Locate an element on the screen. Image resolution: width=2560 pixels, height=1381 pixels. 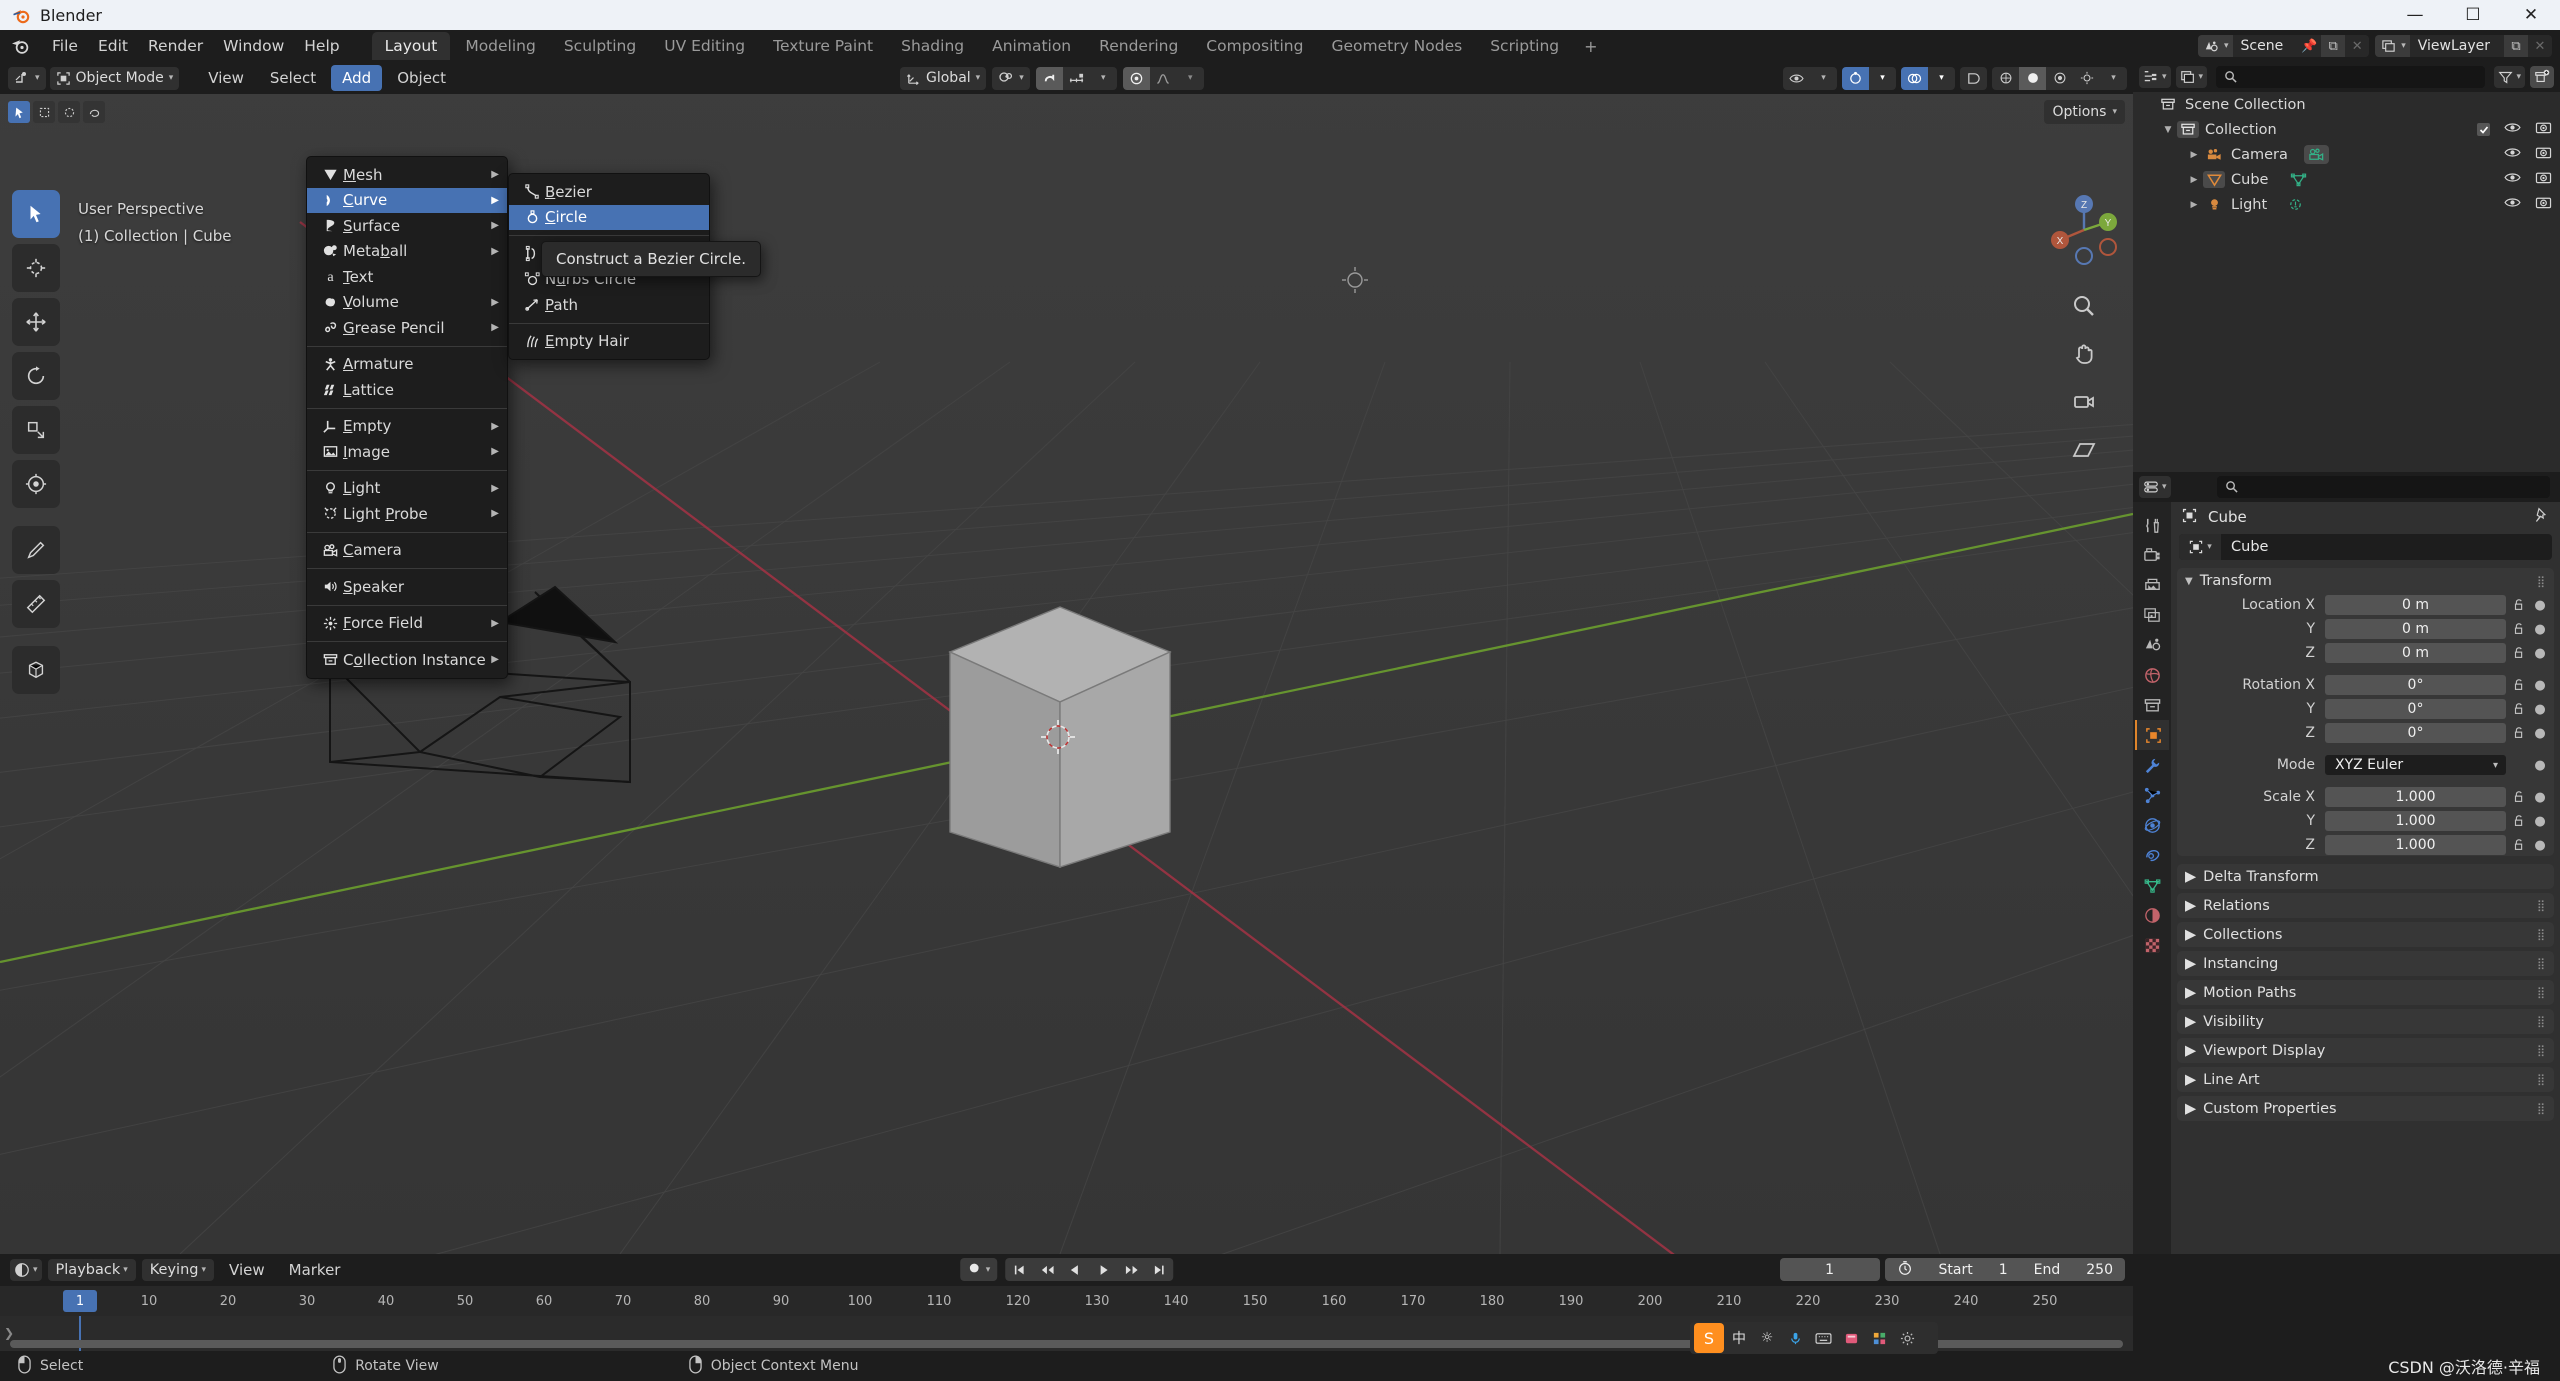
tool-cursor is located at coordinates (36, 268).